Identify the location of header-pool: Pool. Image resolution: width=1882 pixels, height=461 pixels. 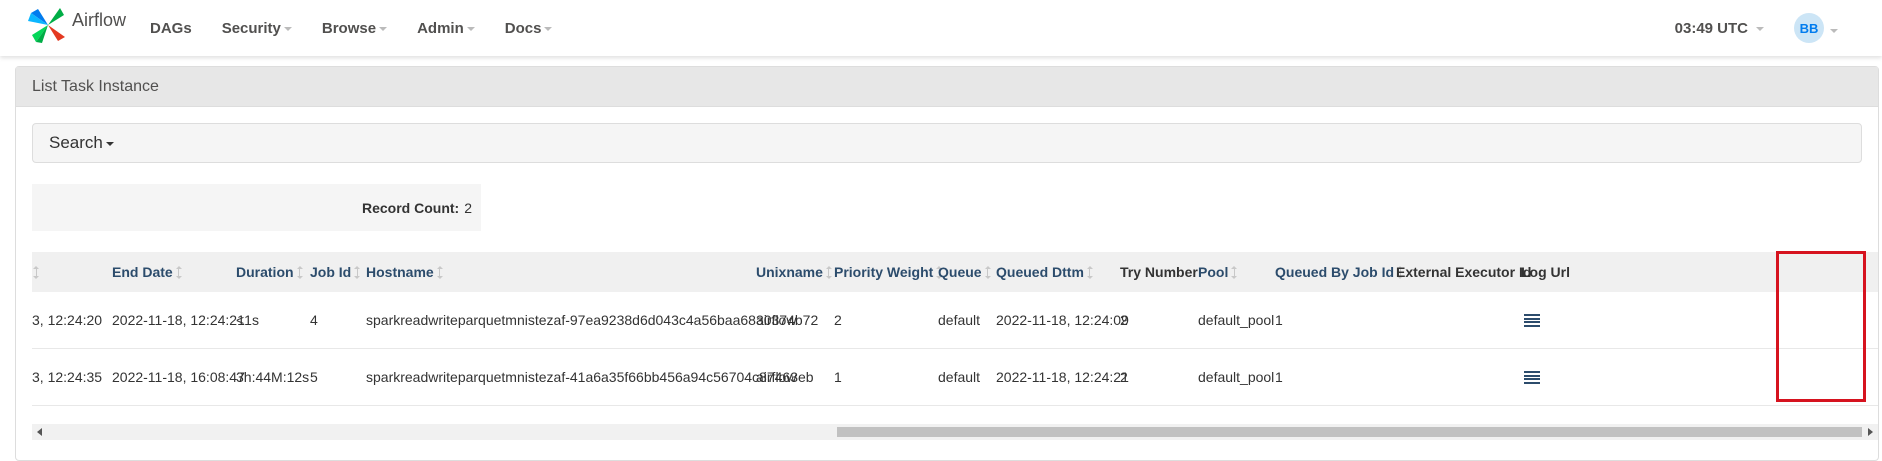
(1218, 272).